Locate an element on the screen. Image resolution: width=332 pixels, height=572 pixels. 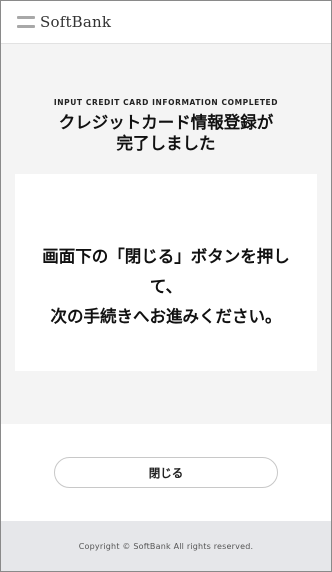
softbank-logo: SoftBank is located at coordinates (64, 22).